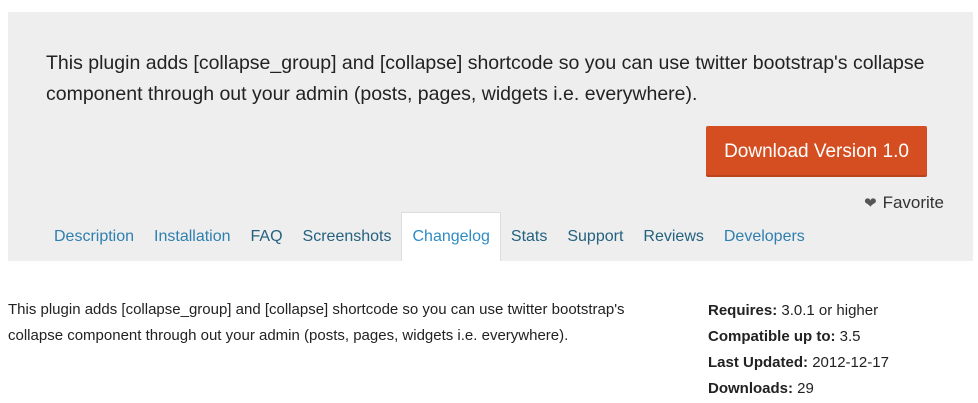 Image resolution: width=978 pixels, height=403 pixels. What do you see at coordinates (805, 388) in the screenshot?
I see `meta-downloads-value: 29` at bounding box center [805, 388].